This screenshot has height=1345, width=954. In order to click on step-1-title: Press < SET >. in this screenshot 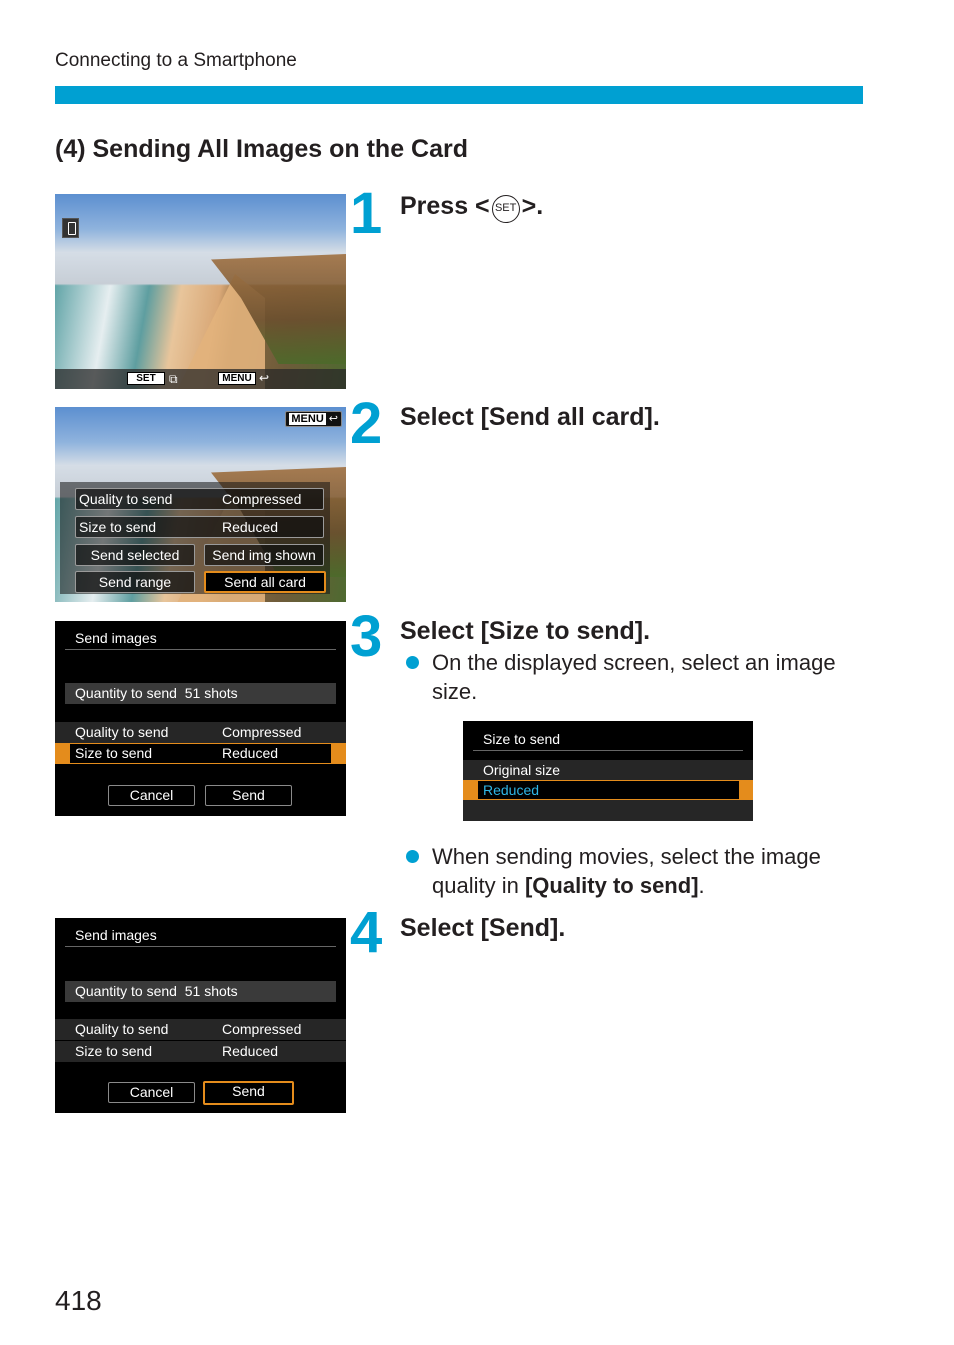, I will do `click(471, 207)`.